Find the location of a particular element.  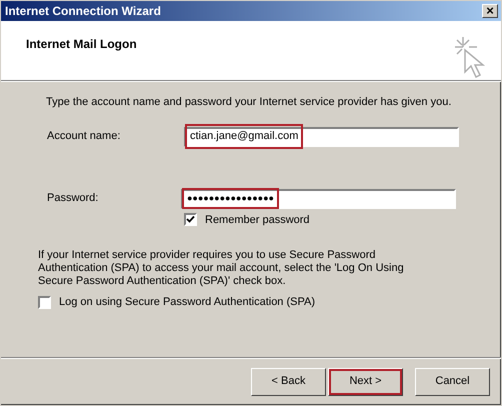

wizard-button: Cancel is located at coordinates (452, 382).